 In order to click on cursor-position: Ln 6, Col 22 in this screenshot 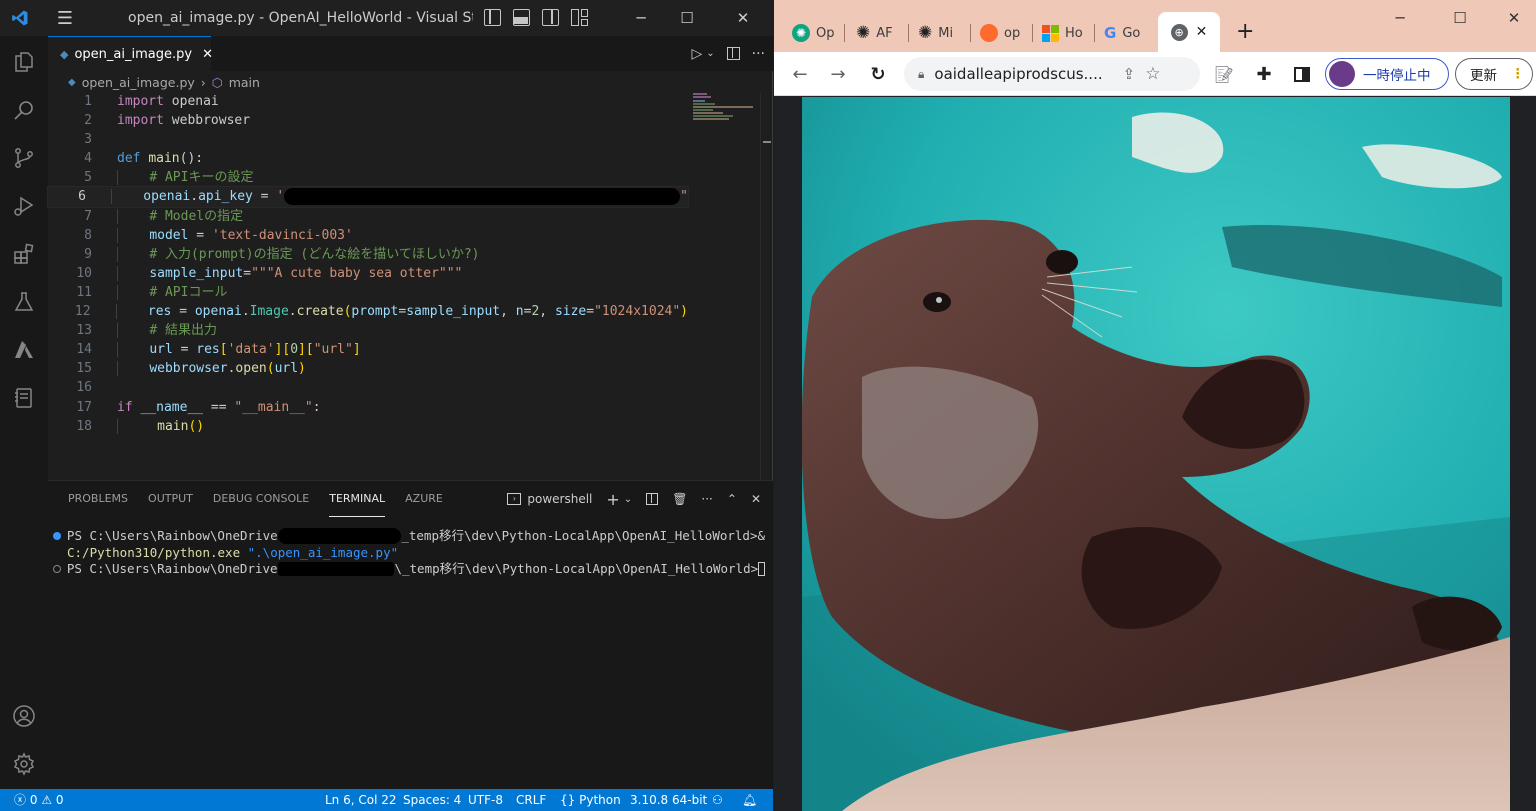, I will do `click(361, 800)`.